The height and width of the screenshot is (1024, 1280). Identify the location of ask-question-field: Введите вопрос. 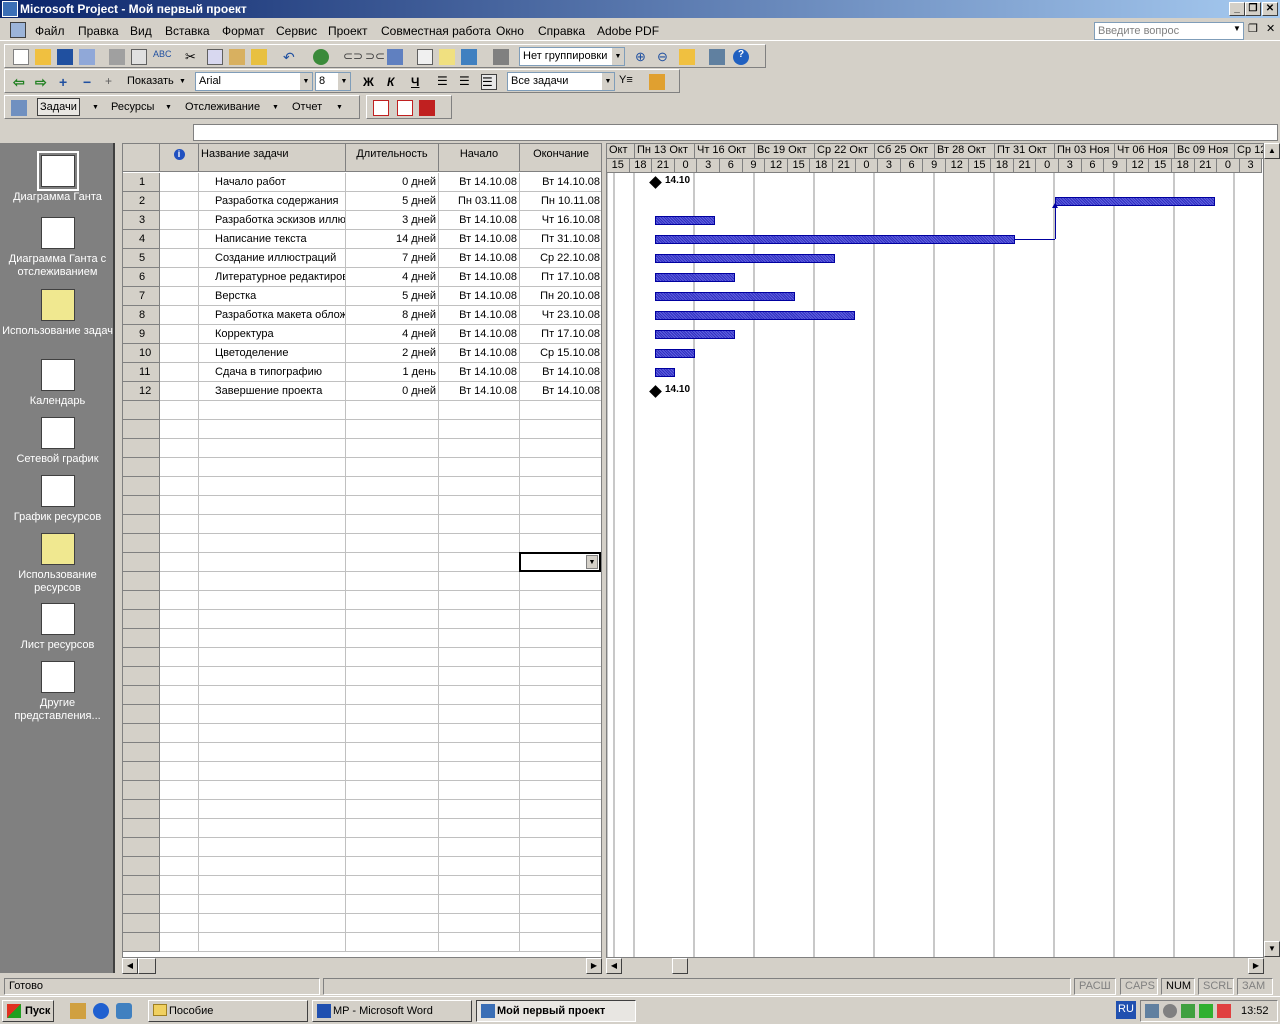
(1169, 31).